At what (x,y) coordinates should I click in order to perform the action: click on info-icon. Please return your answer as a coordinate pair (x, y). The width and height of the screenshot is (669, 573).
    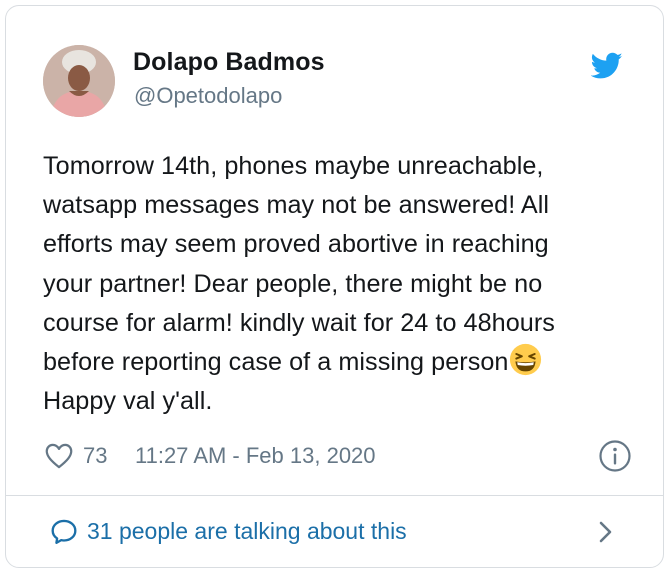
    Looking at the image, I should click on (615, 456).